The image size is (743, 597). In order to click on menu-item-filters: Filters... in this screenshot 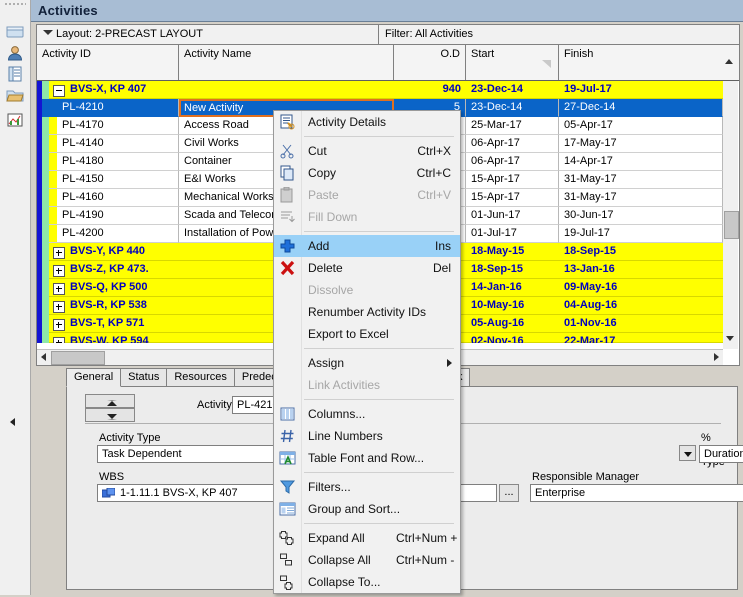, I will do `click(367, 487)`.